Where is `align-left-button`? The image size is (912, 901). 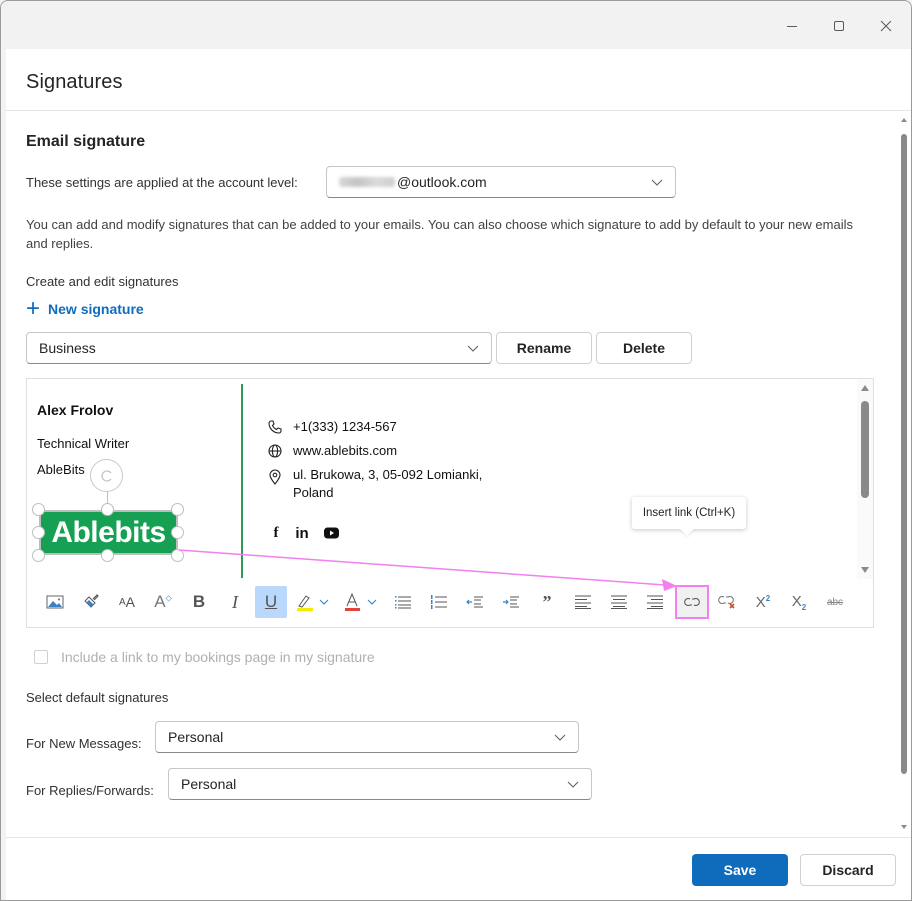
align-left-button is located at coordinates (583, 602).